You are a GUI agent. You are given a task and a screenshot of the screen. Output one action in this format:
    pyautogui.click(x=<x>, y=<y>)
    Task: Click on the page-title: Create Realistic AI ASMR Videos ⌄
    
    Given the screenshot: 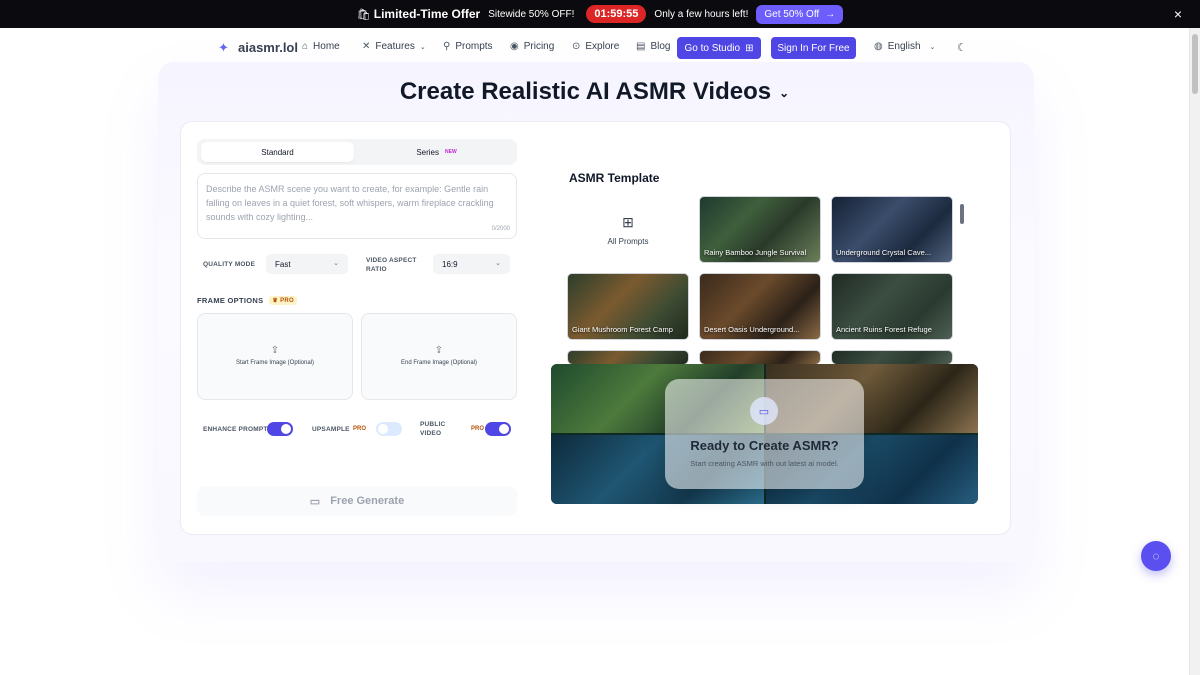 What is the action you would take?
    pyautogui.click(x=594, y=92)
    